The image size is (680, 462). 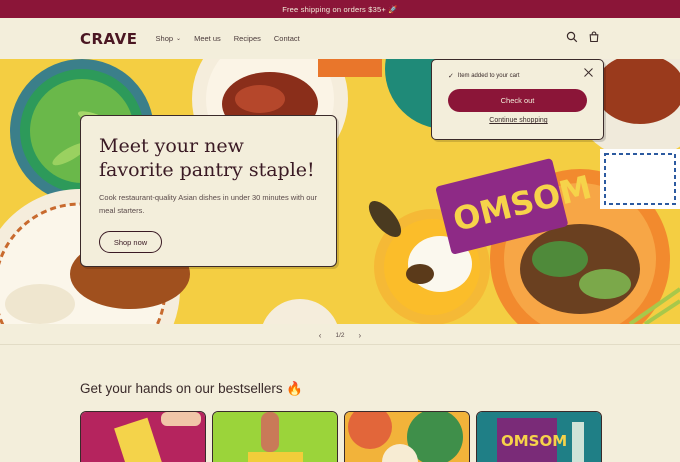 I want to click on hero-title: Meet your new favorite pantry staple!, so click(x=207, y=158).